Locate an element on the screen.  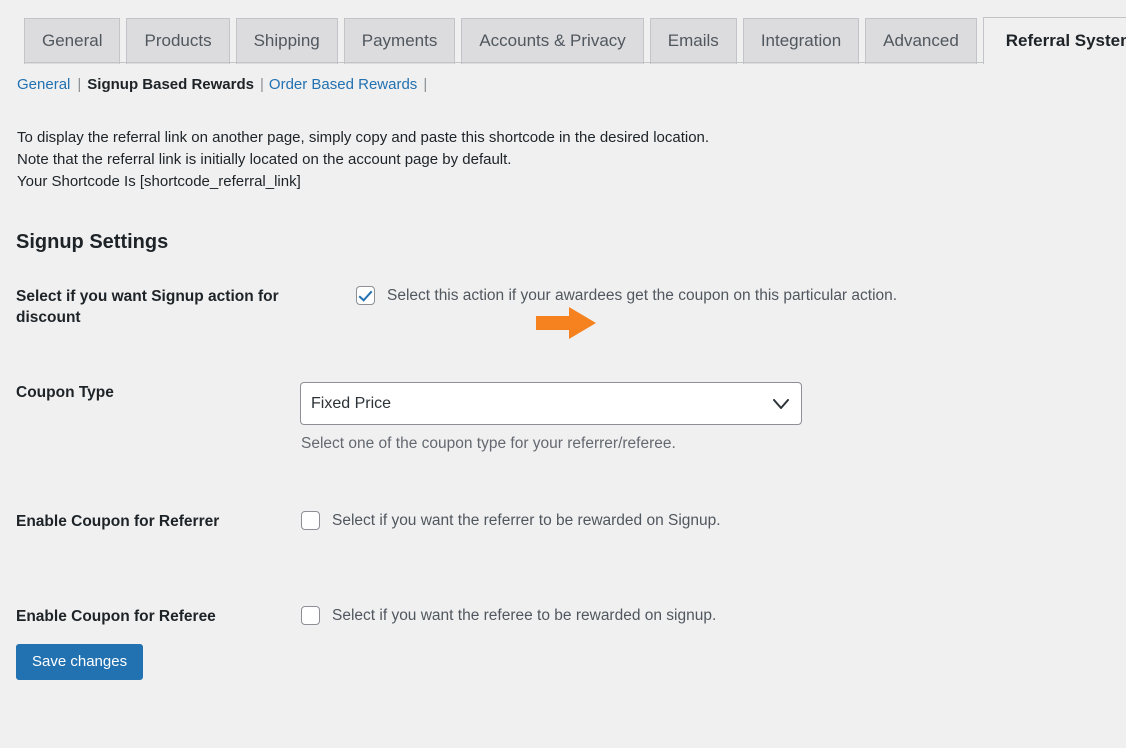
tab-products: Products is located at coordinates (178, 41).